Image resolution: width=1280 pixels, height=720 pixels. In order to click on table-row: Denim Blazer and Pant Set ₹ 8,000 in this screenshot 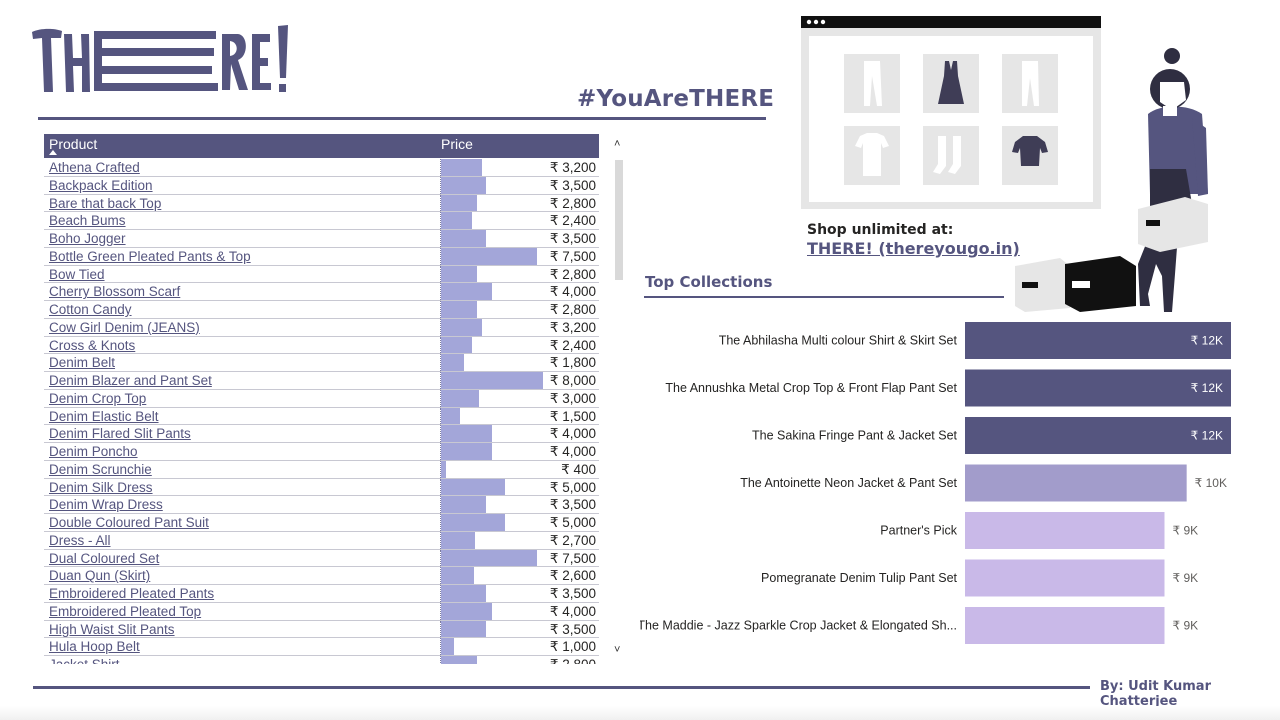, I will do `click(321, 381)`.